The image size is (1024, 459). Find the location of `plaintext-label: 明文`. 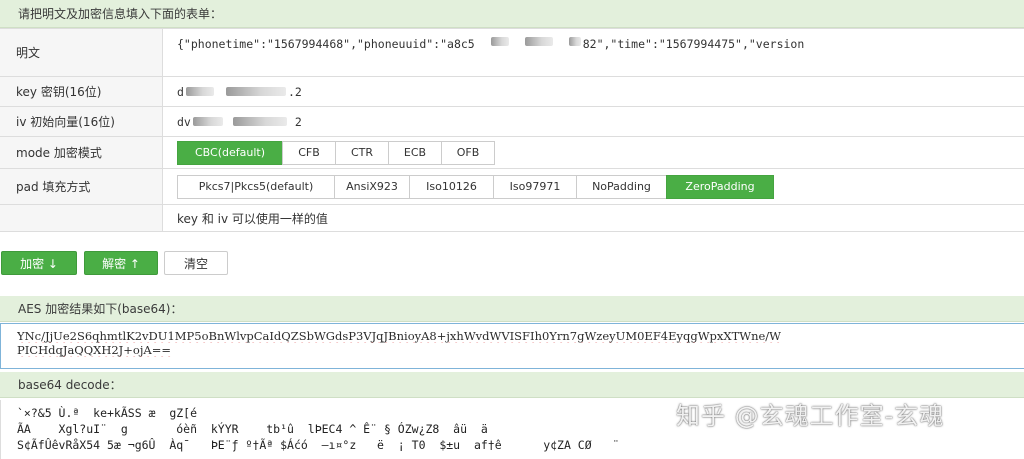

plaintext-label: 明文 is located at coordinates (81, 52).